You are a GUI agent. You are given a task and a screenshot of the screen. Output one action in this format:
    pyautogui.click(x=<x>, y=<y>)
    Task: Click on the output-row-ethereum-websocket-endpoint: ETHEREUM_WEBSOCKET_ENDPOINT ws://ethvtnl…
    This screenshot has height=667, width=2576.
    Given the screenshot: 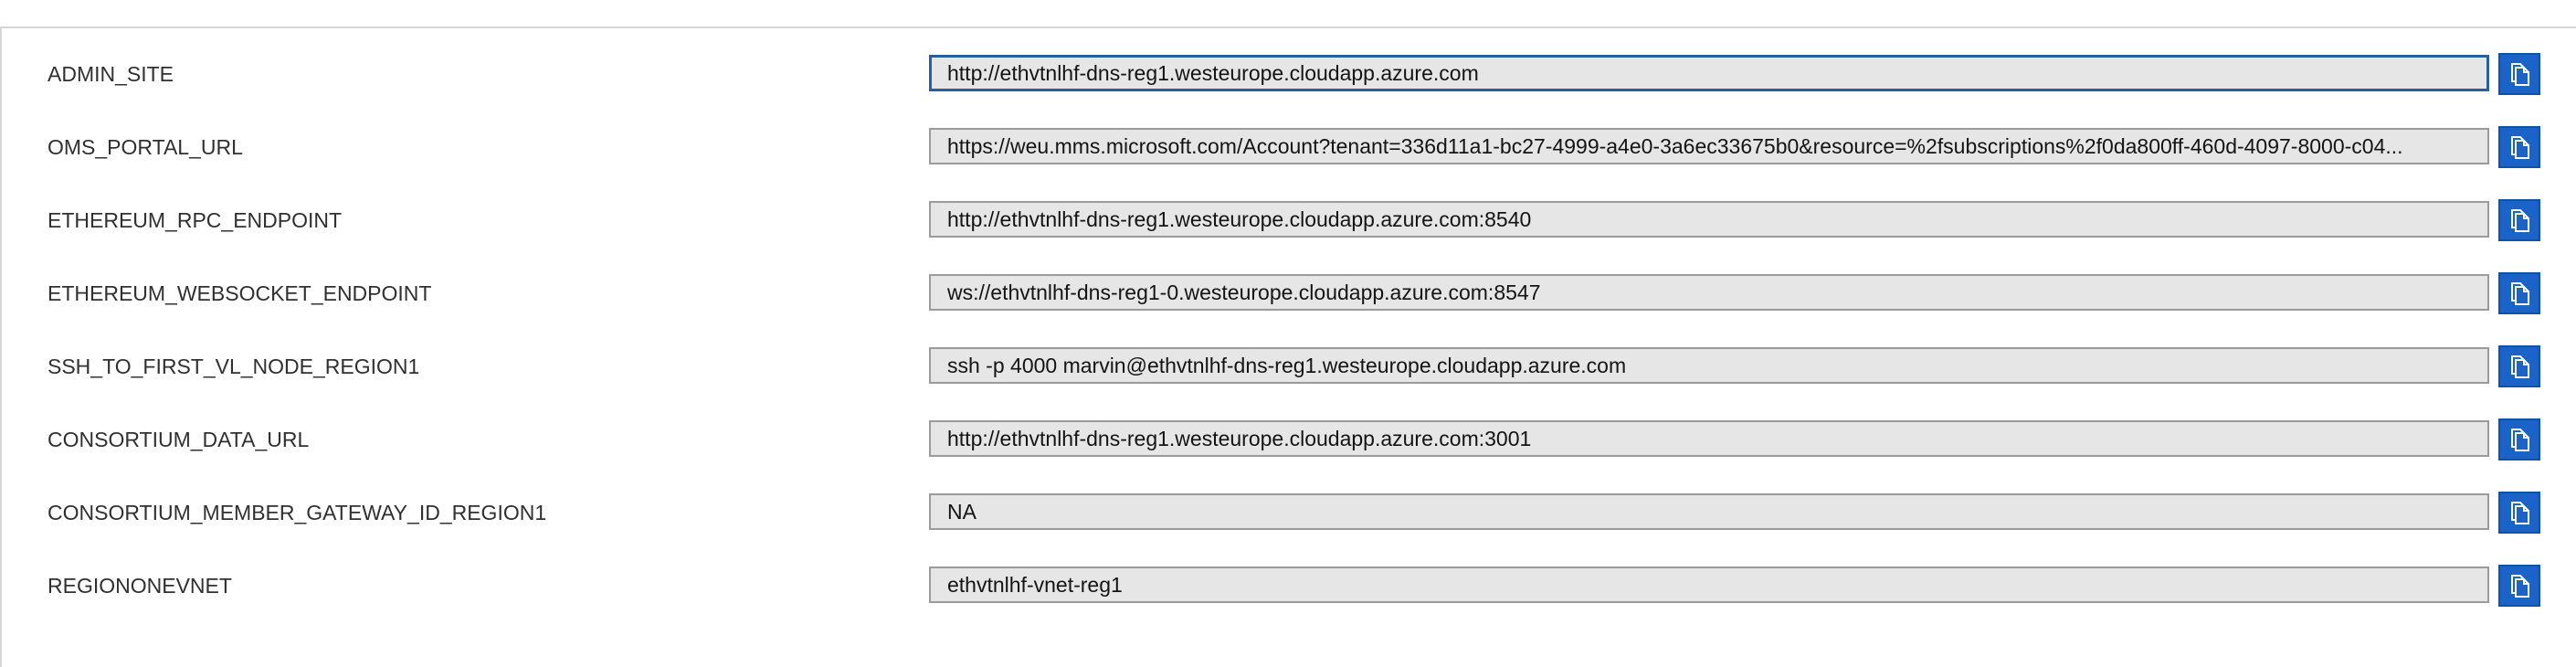 What is the action you would take?
    pyautogui.click(x=1288, y=293)
    